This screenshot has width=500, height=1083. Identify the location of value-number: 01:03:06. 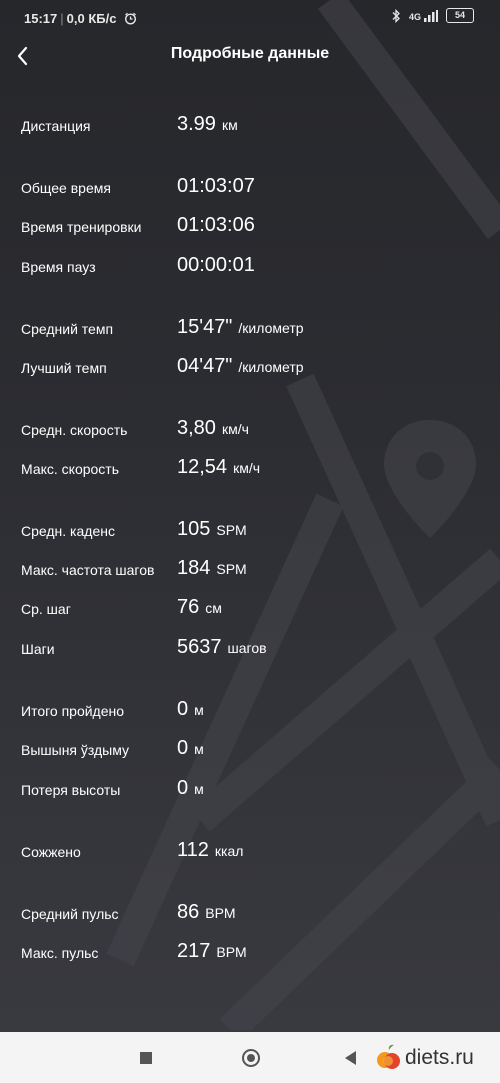
(216, 225).